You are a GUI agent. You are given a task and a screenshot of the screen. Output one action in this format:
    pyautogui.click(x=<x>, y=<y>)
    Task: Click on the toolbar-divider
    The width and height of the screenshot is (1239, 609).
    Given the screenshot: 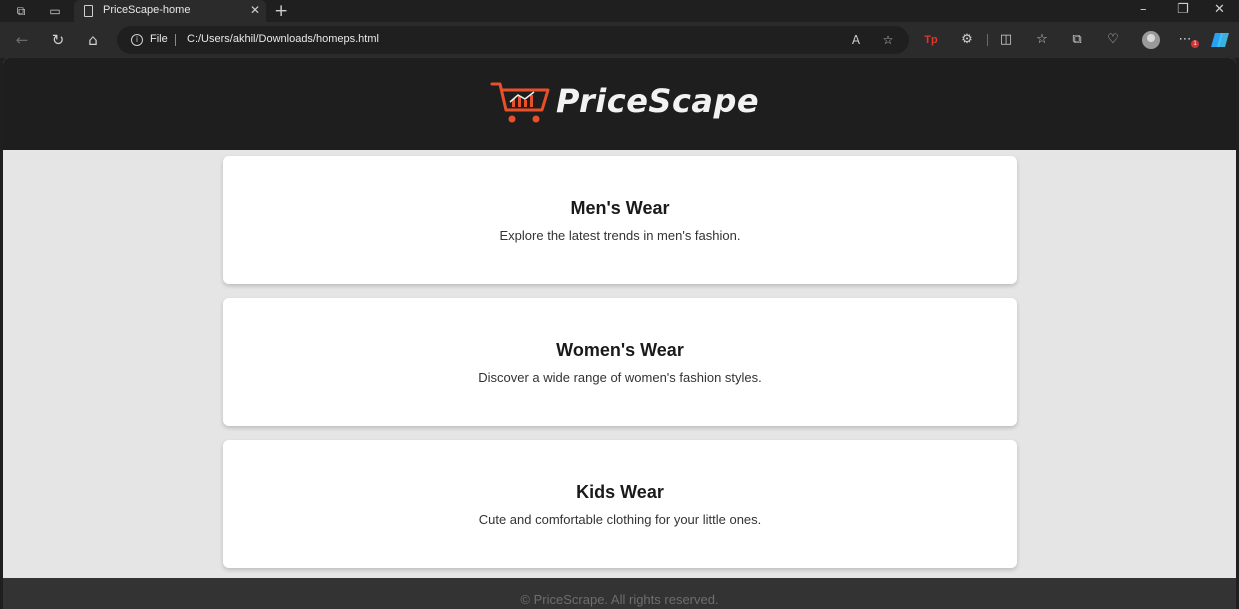 What is the action you would take?
    pyautogui.click(x=987, y=40)
    